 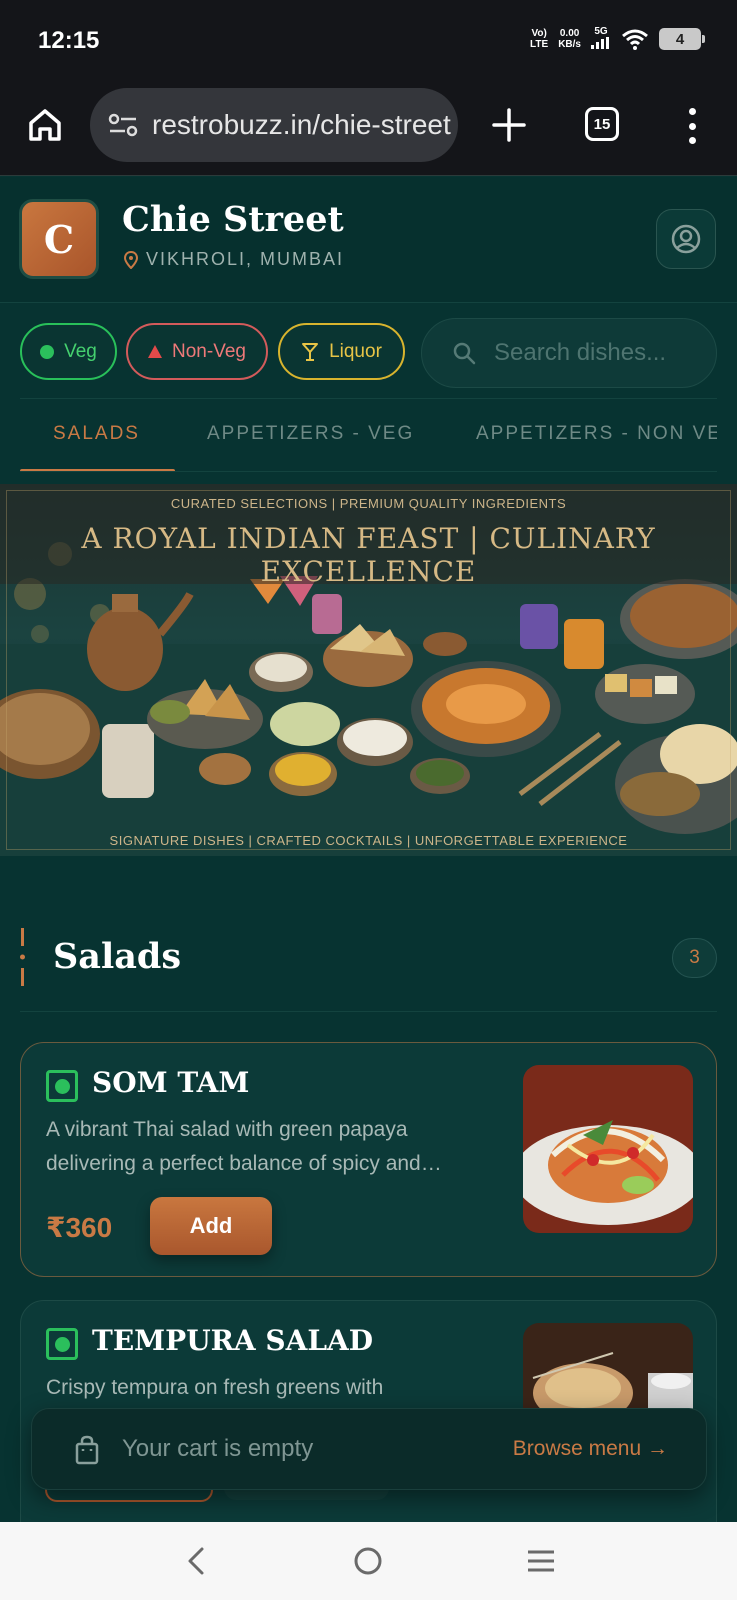 I want to click on location-text: VIKHROLI, MUMBAI, so click(x=245, y=259).